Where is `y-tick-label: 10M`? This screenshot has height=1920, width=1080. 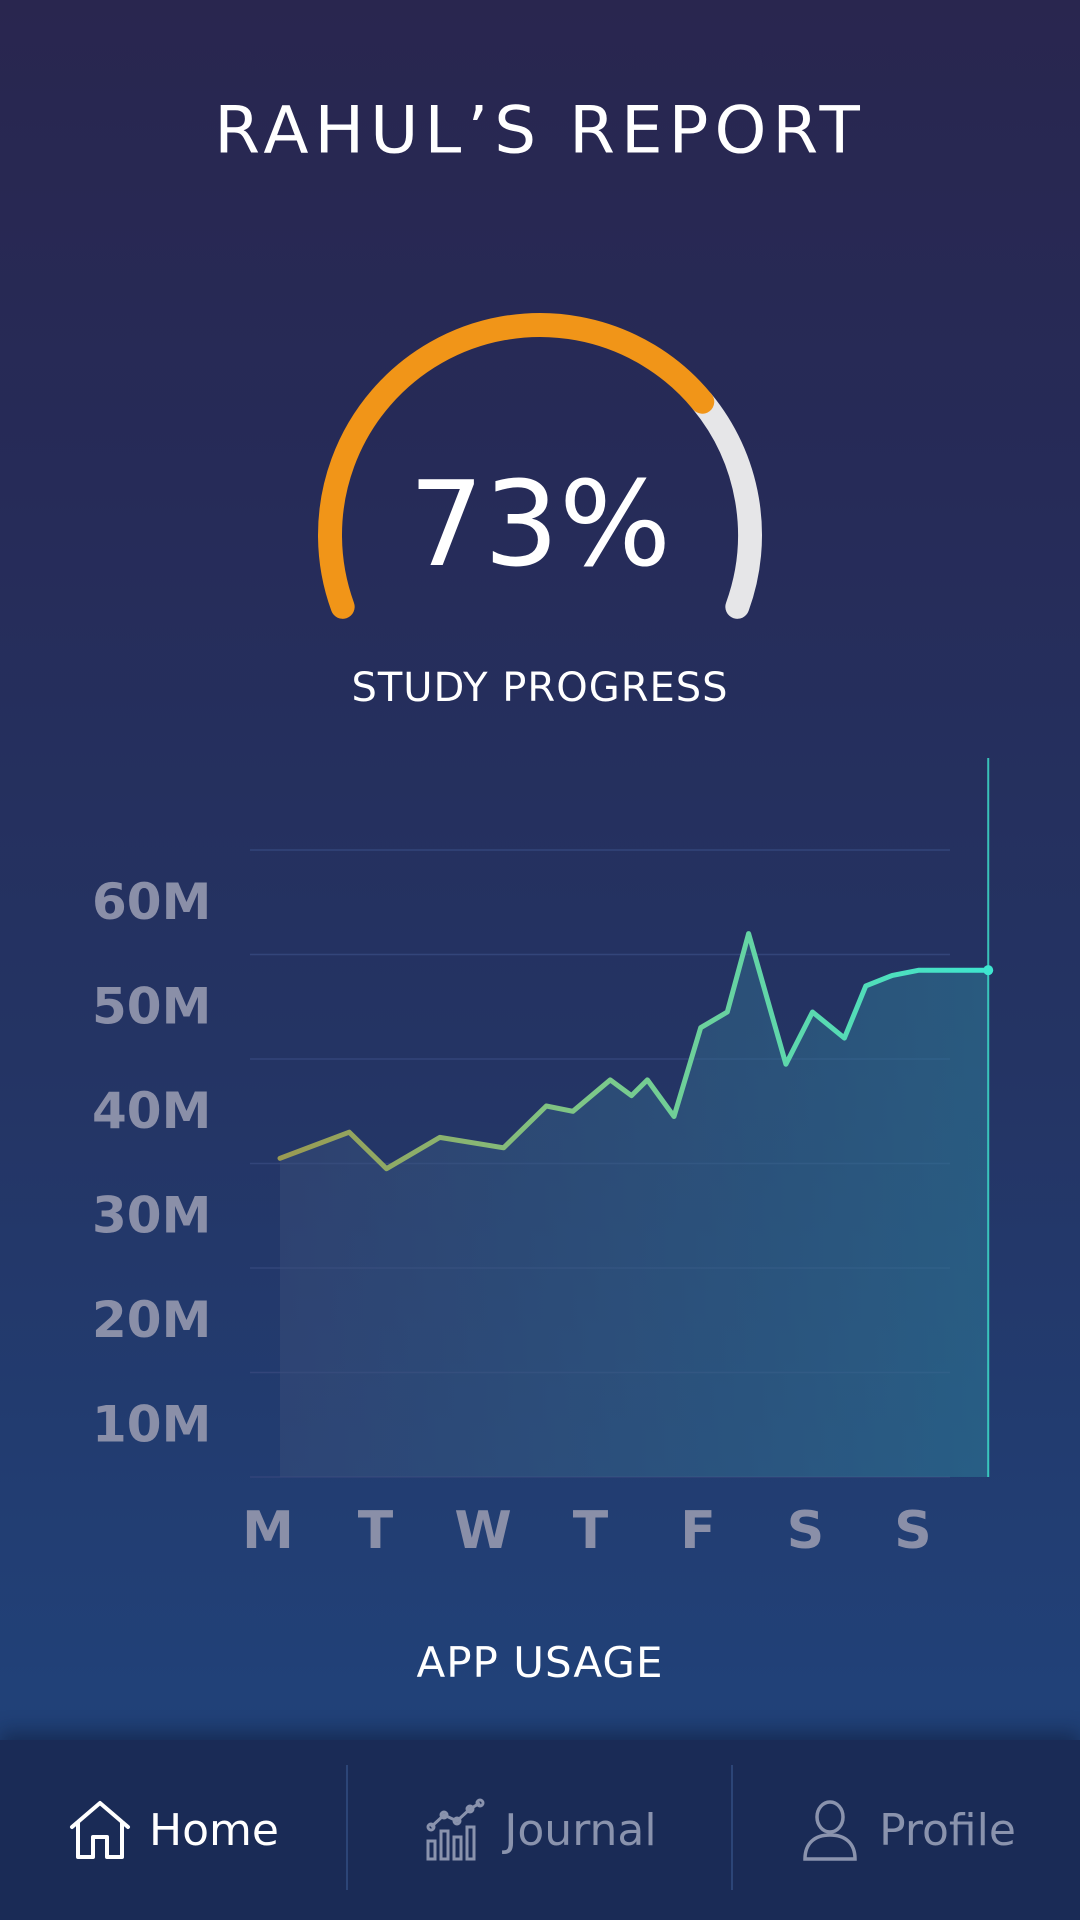 y-tick-label: 10M is located at coordinates (151, 1425).